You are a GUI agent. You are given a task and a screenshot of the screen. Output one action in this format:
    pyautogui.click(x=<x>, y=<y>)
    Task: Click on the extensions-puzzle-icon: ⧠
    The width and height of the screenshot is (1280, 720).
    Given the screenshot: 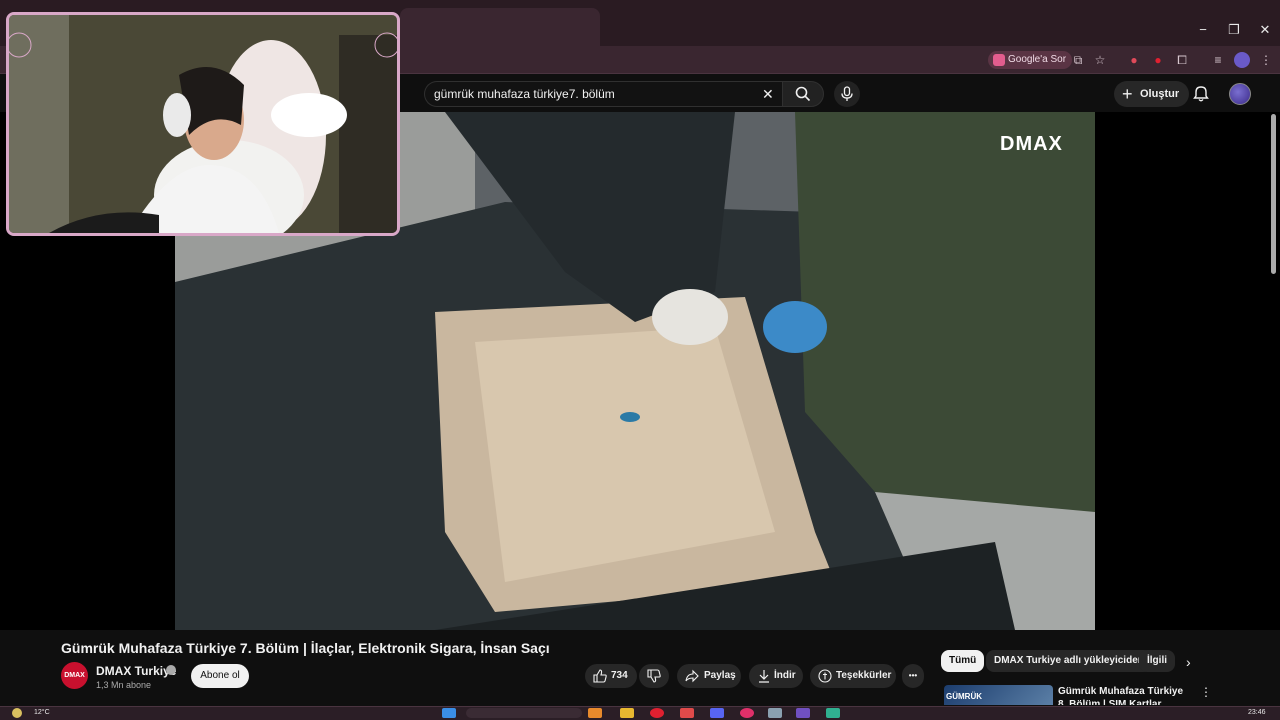 What is the action you would take?
    pyautogui.click(x=1182, y=60)
    